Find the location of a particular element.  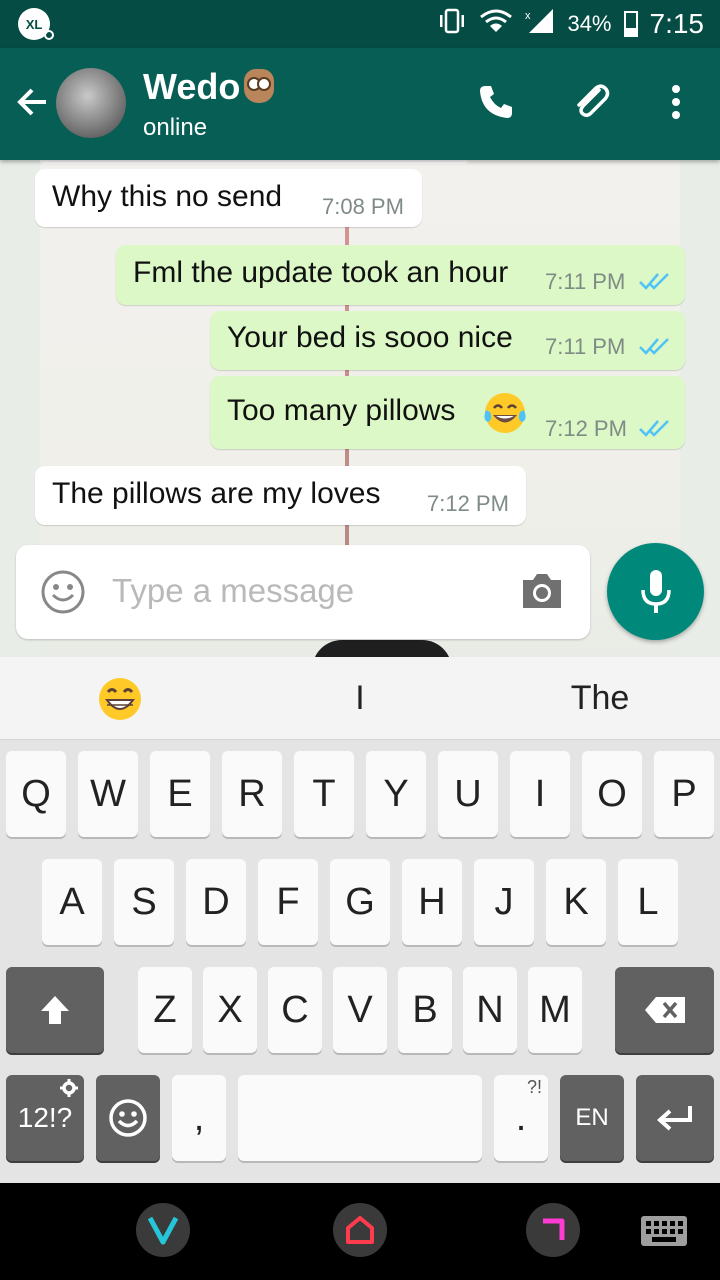

carrier-logo-dot is located at coordinates (49, 35).